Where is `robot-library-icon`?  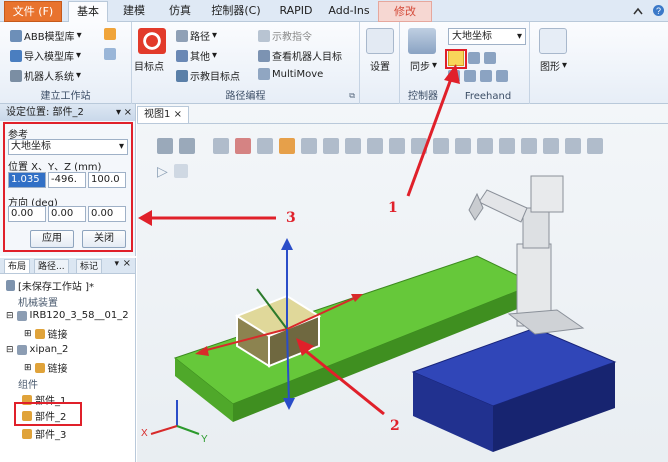 robot-library-icon is located at coordinates (16, 35).